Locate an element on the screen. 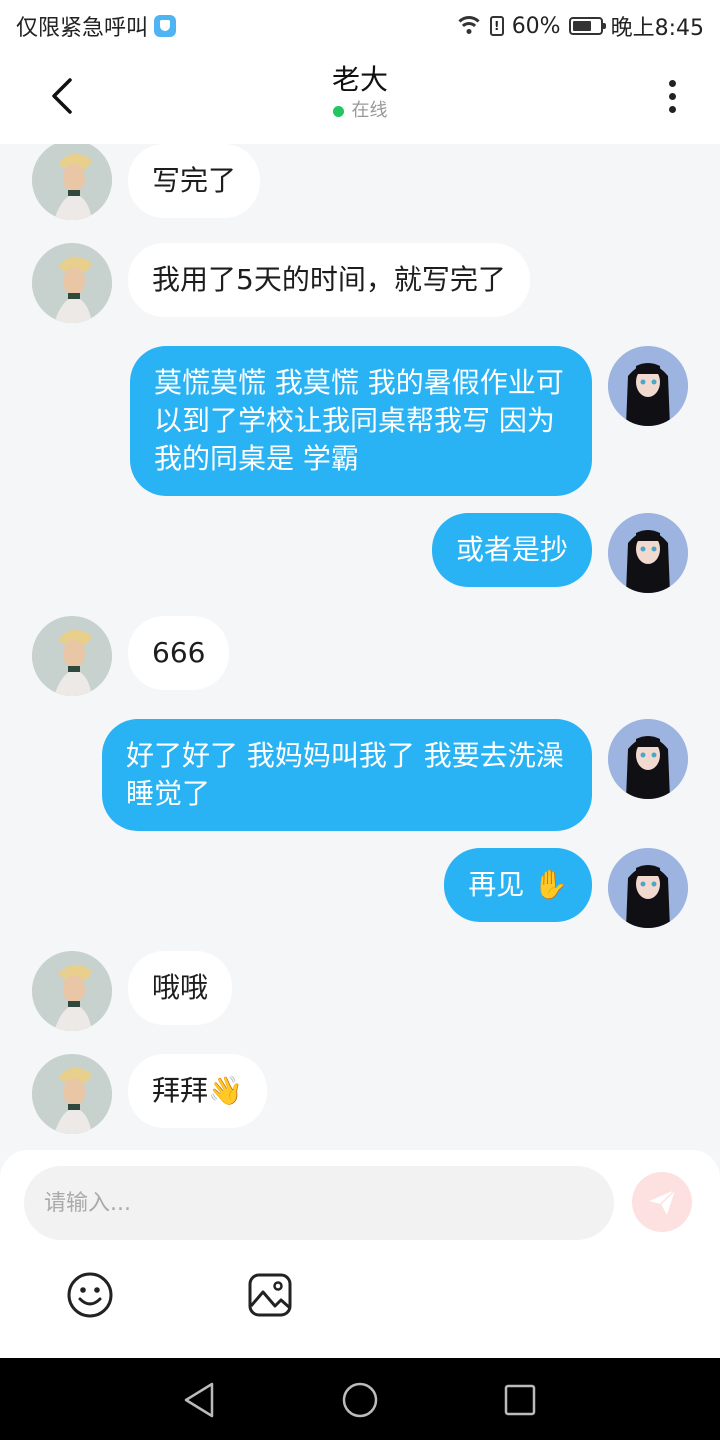  image-icon is located at coordinates (270, 1295).